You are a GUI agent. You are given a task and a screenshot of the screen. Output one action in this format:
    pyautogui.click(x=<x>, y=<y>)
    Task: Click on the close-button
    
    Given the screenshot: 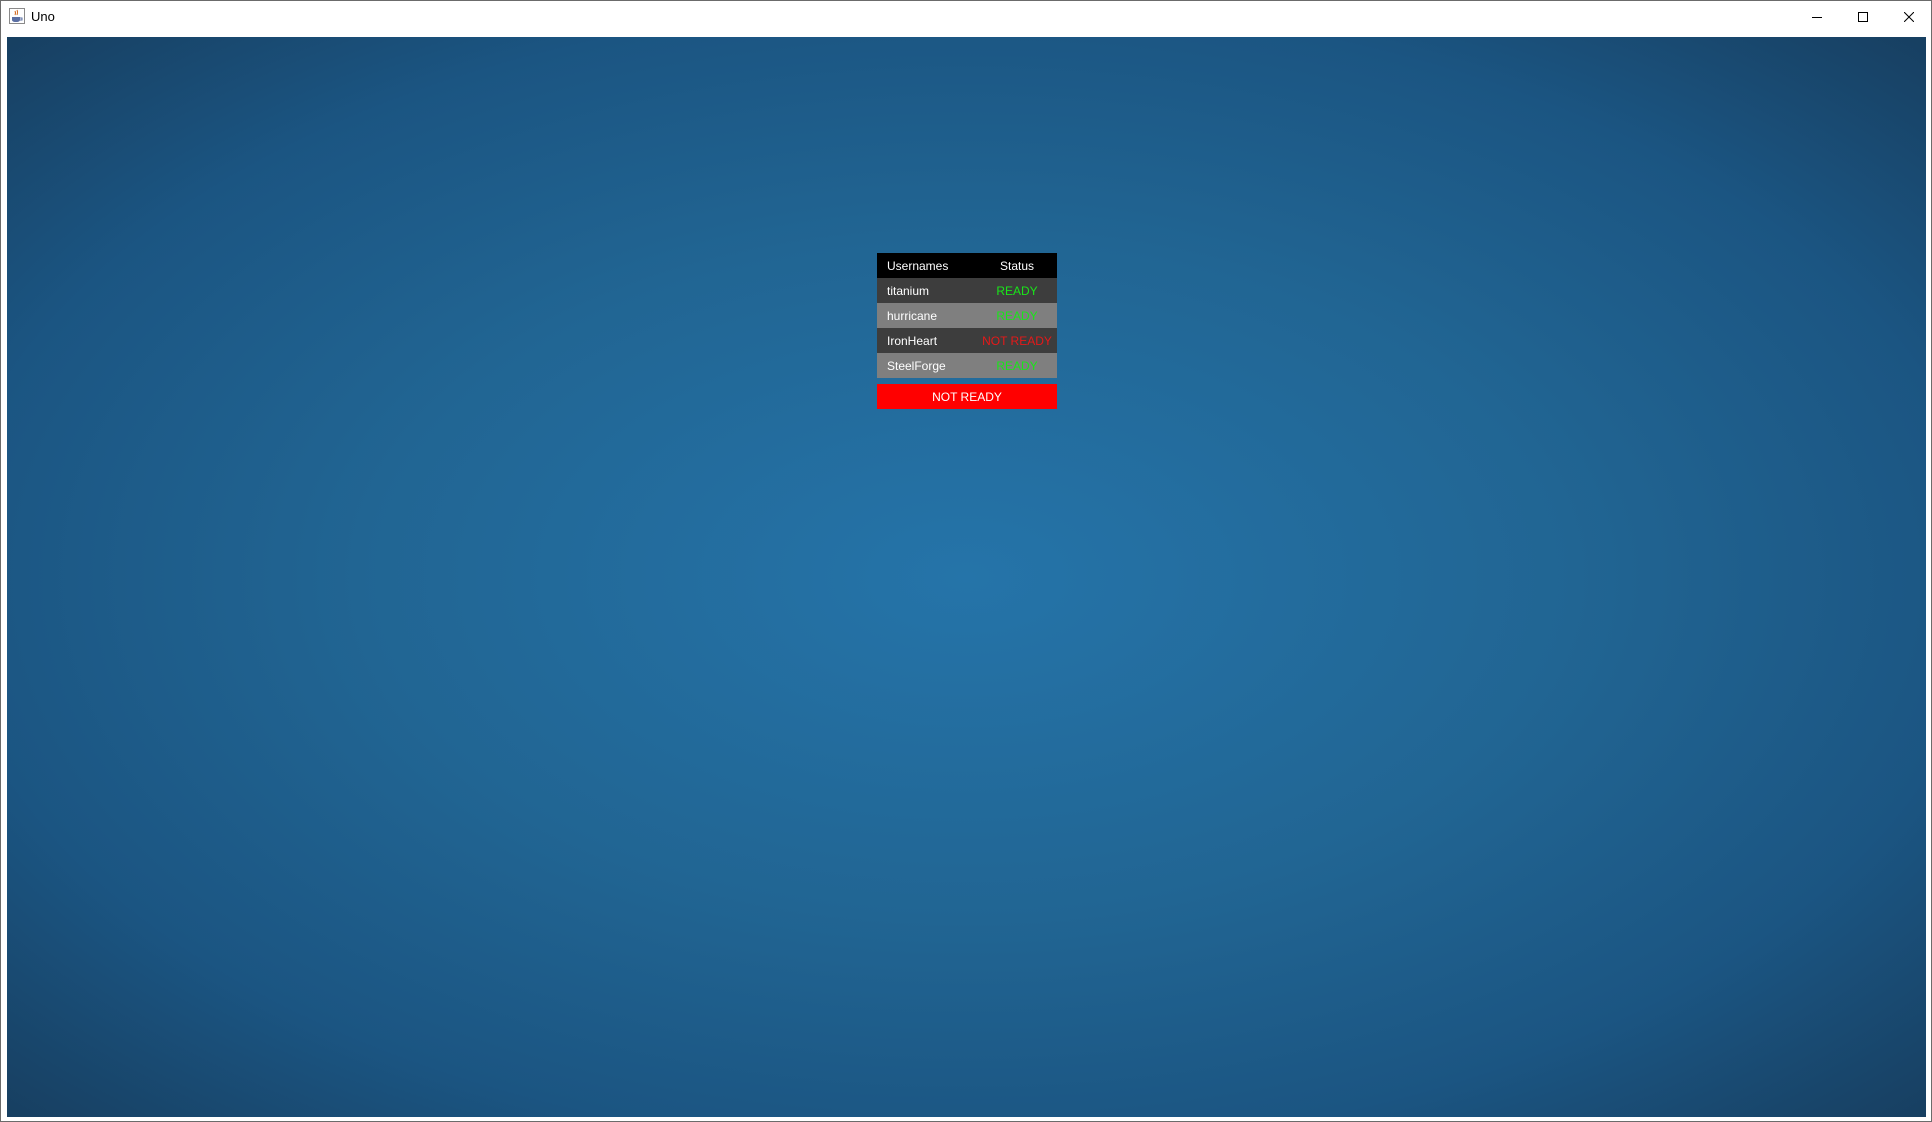 What is the action you would take?
    pyautogui.click(x=1909, y=16)
    